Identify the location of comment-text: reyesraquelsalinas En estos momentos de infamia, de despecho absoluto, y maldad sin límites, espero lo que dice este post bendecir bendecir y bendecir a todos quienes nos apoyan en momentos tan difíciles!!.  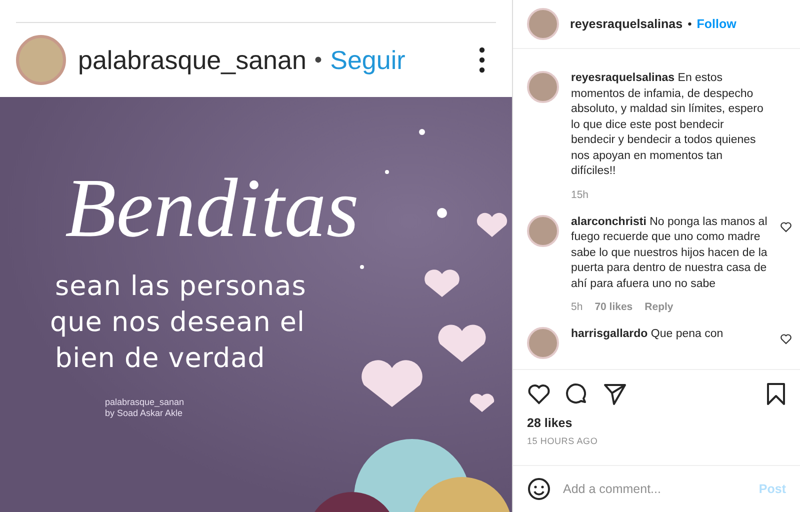
(667, 125).